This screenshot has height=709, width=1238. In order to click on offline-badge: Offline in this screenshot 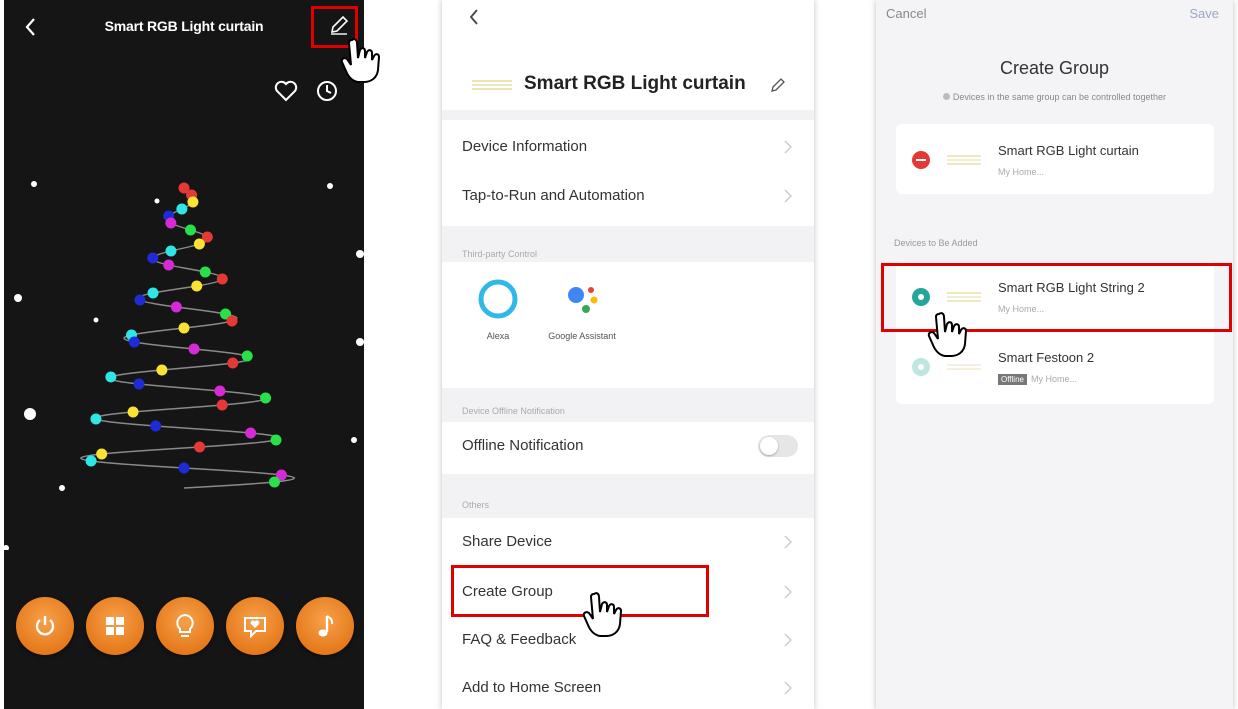, I will do `click(1012, 379)`.